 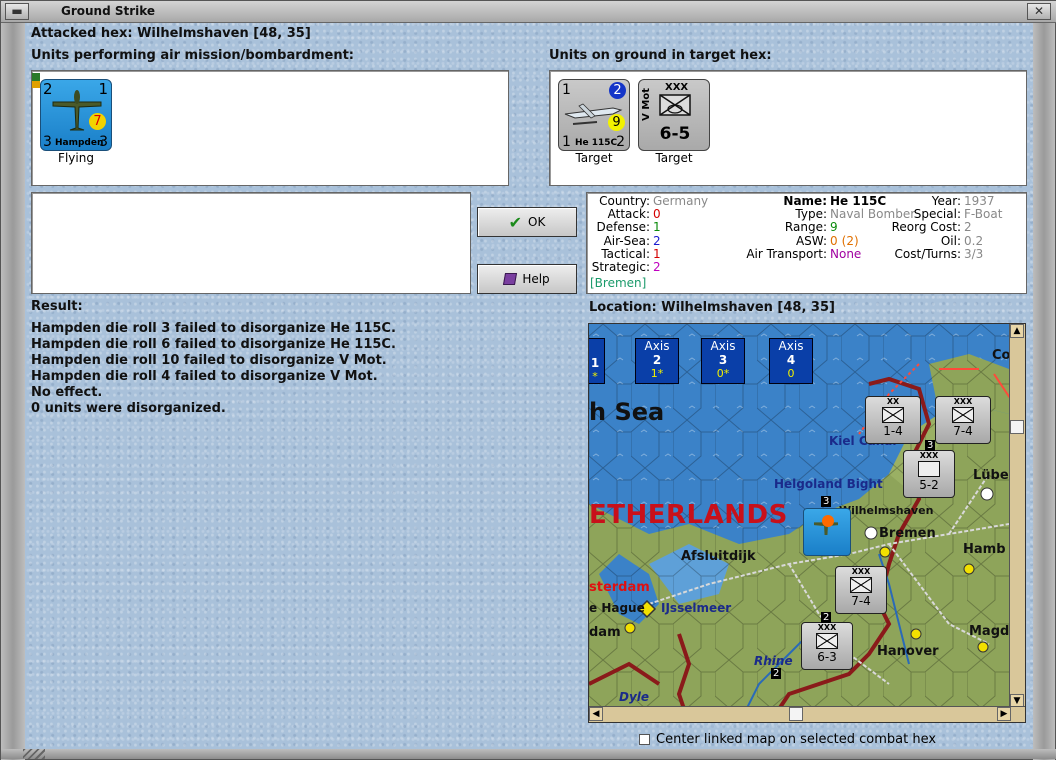 I want to click on help-button-label: Help, so click(x=536, y=279).